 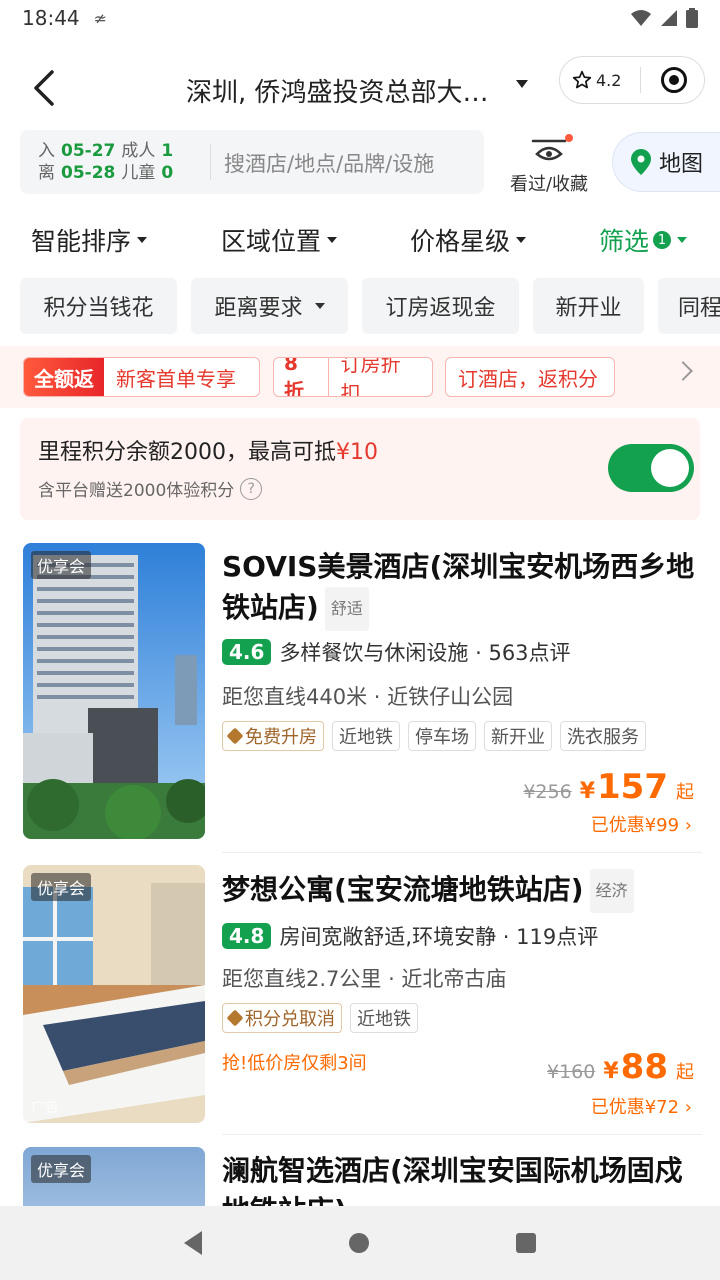 I want to click on signal-icon, so click(x=669, y=18).